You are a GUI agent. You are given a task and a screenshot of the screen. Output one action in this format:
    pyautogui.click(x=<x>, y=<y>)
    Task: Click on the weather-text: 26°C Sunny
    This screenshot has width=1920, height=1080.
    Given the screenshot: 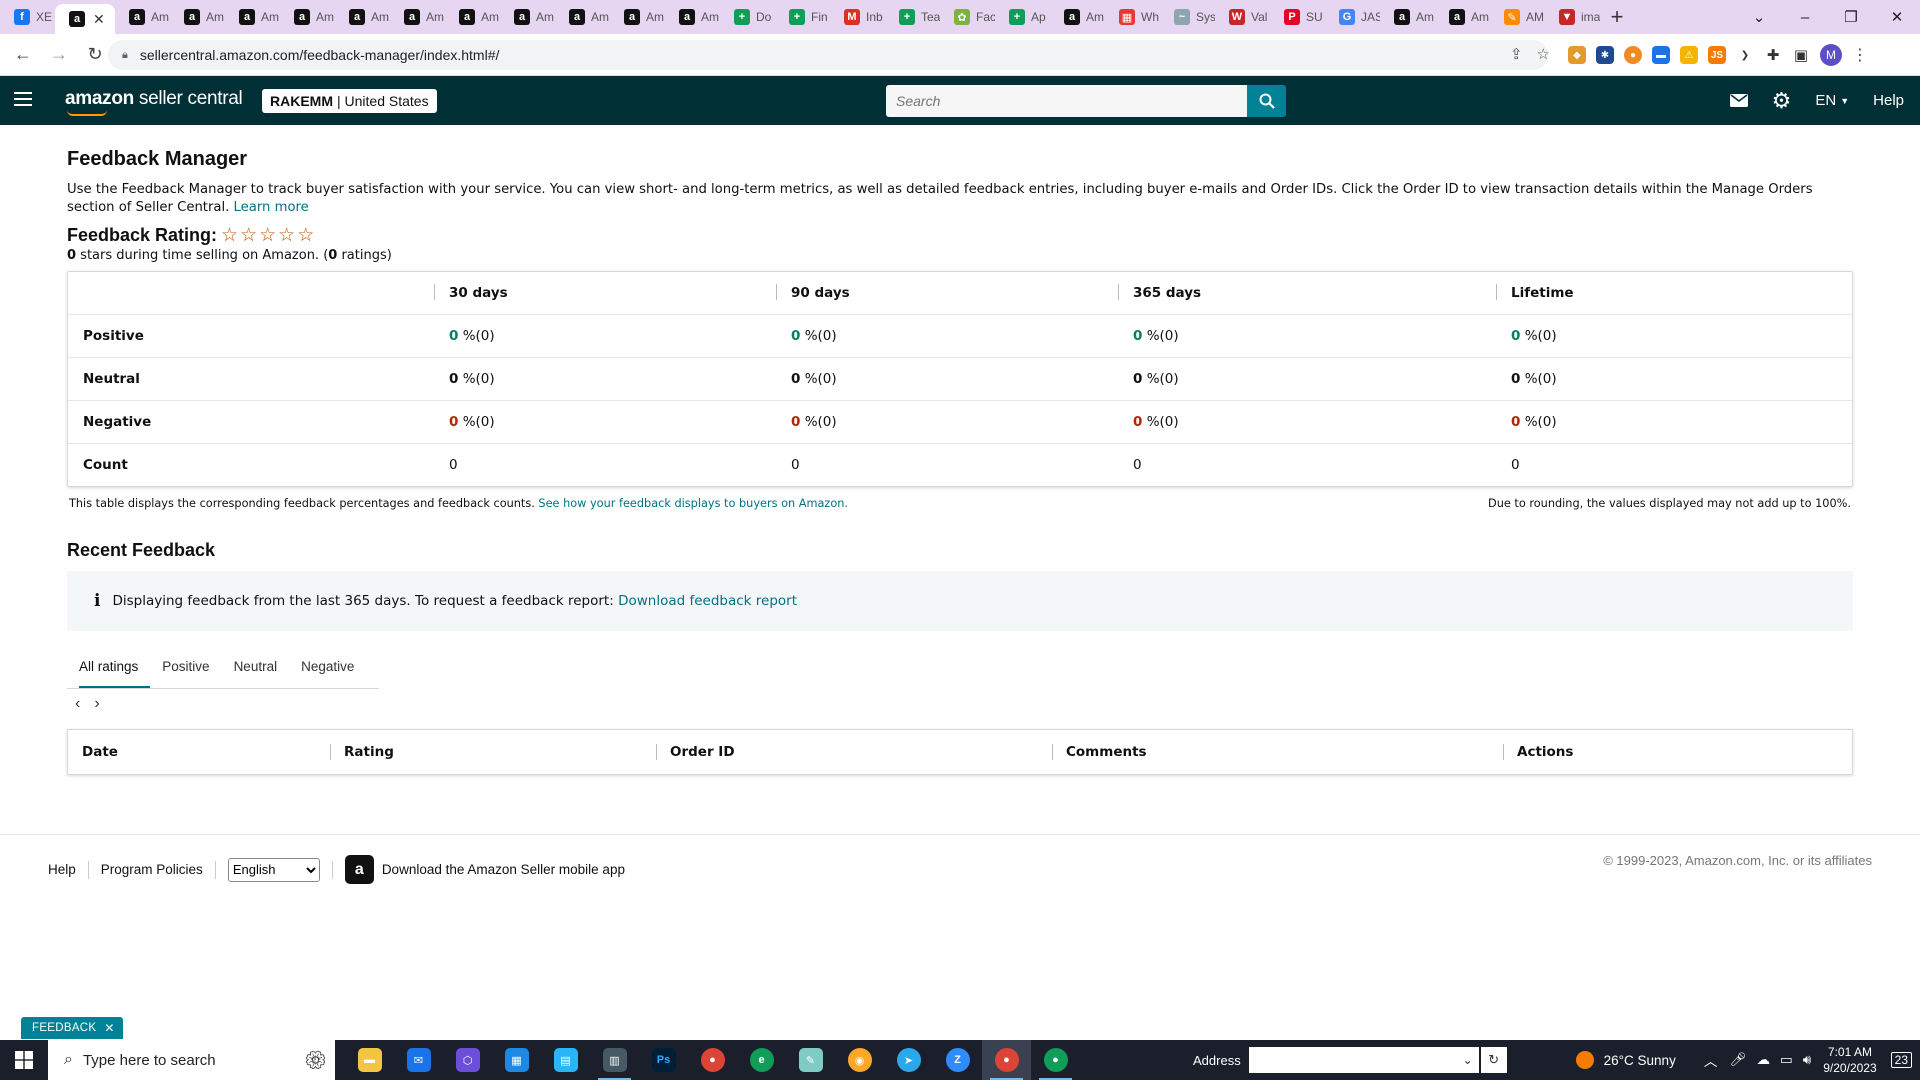 What is the action you would take?
    pyautogui.click(x=1640, y=1060)
    